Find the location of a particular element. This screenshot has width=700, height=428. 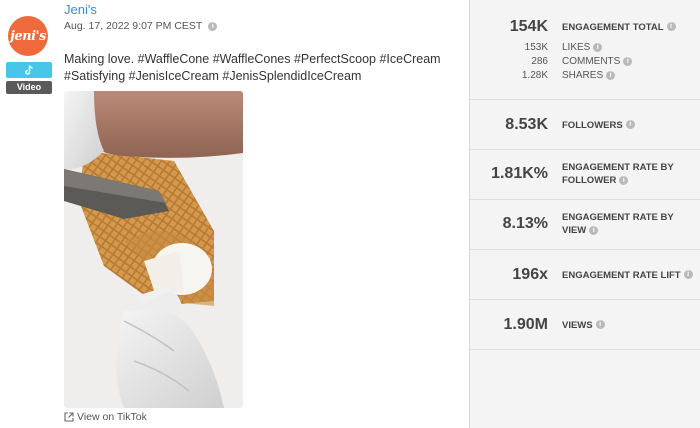

view-on-tiktok-link: View on TikTok is located at coordinates (105, 417).